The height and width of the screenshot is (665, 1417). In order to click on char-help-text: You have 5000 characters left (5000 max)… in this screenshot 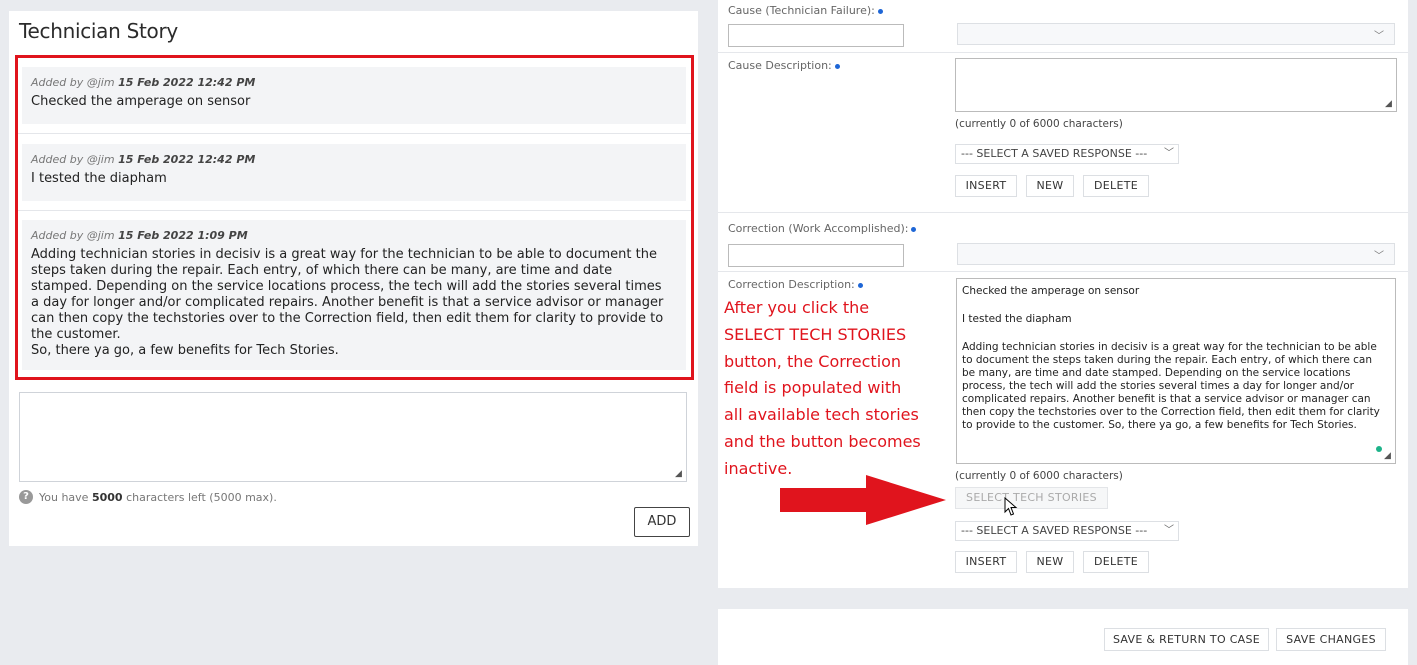, I will do `click(158, 497)`.